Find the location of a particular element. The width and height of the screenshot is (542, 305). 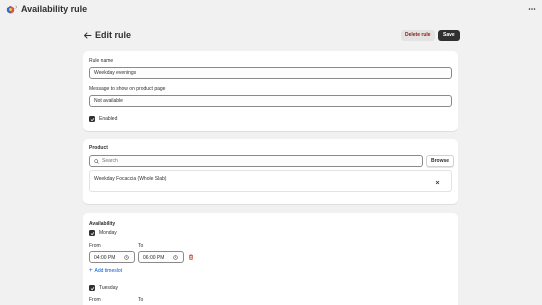

message-label: Message to show on product page is located at coordinates (127, 89).